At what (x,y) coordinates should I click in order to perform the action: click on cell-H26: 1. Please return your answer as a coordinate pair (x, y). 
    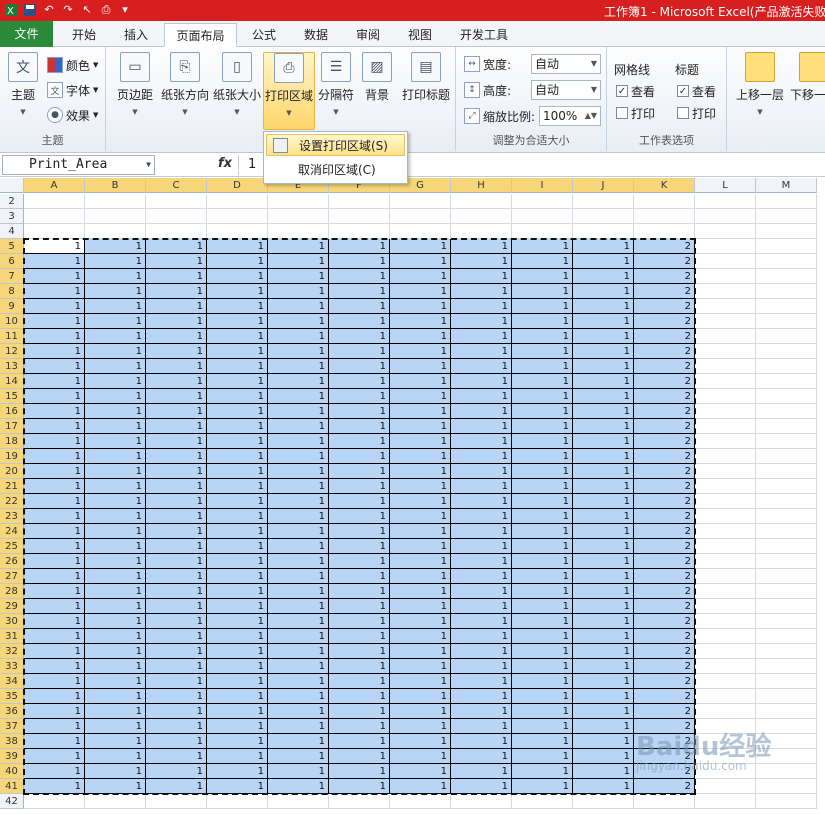
    Looking at the image, I should click on (481, 561).